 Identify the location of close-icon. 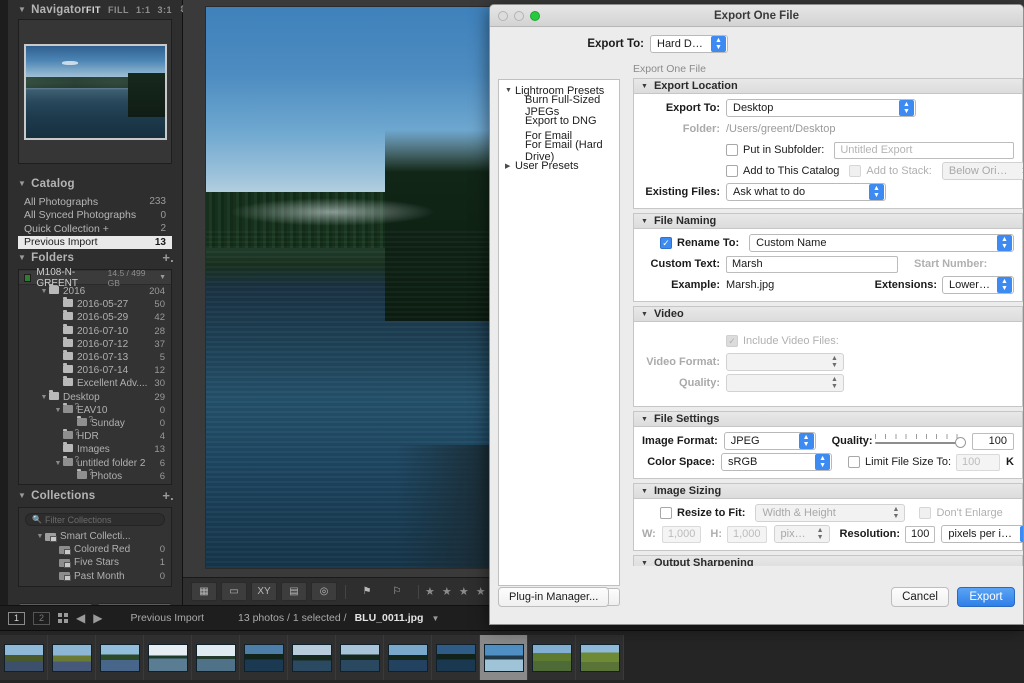
(503, 15).